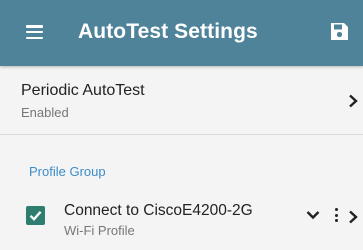  What do you see at coordinates (340, 32) in the screenshot?
I see `save-icon` at bounding box center [340, 32].